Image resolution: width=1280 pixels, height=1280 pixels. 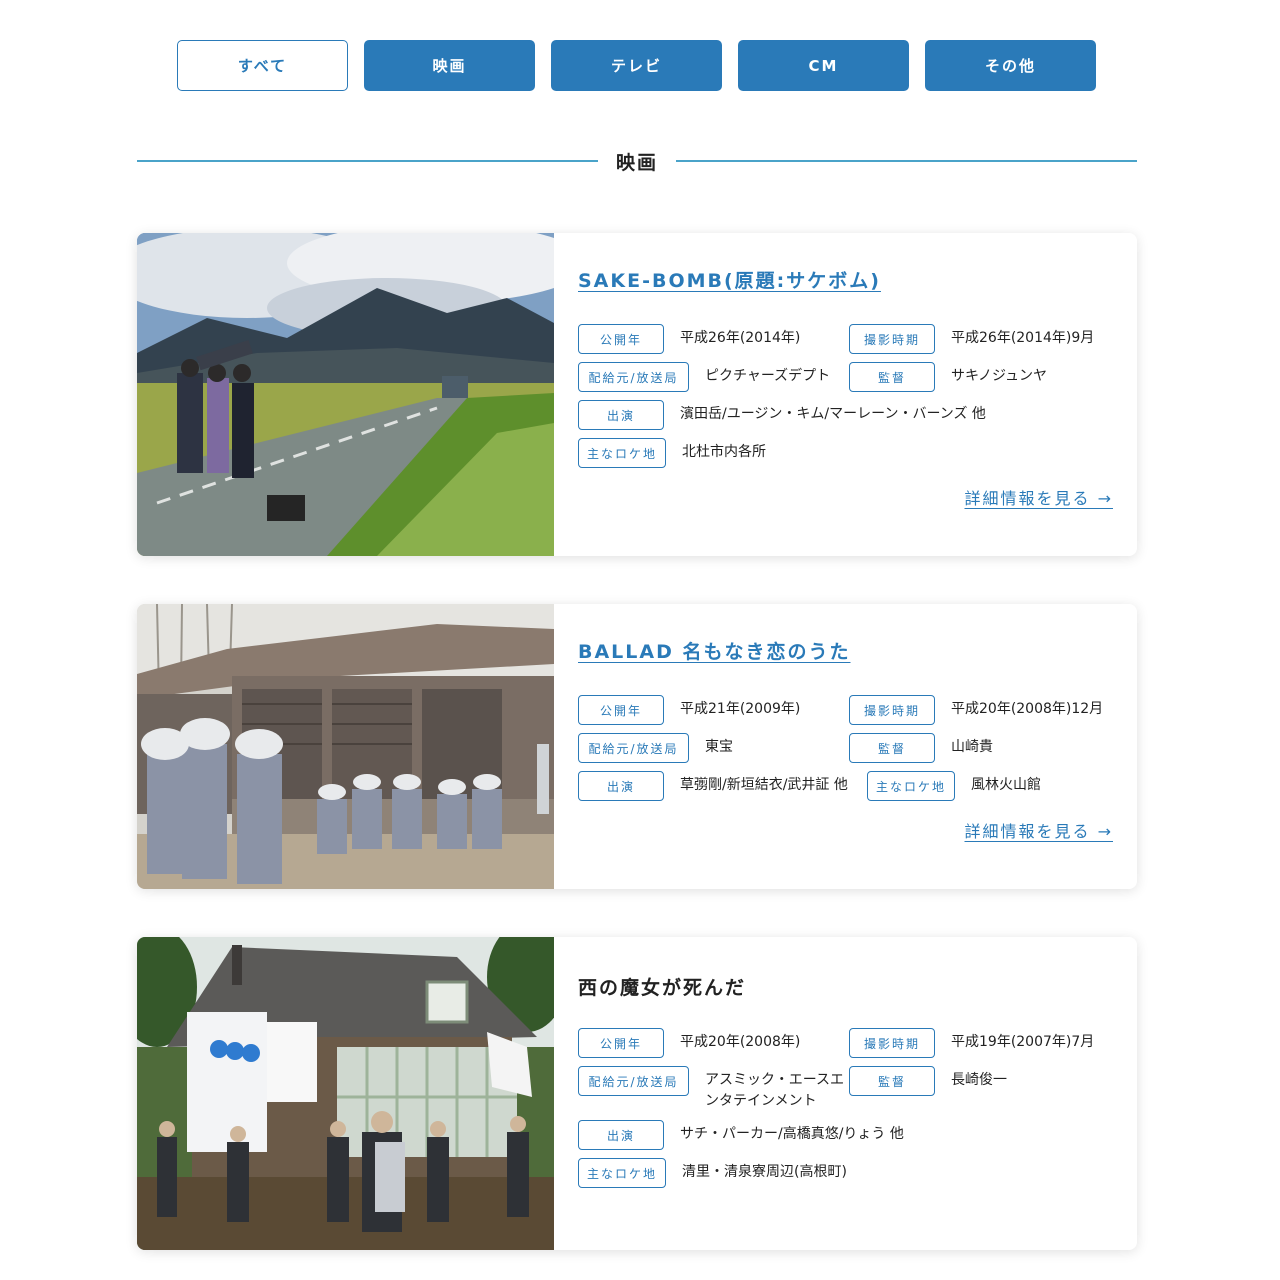 I want to click on filter-tv-button: テレビ, so click(x=636, y=65).